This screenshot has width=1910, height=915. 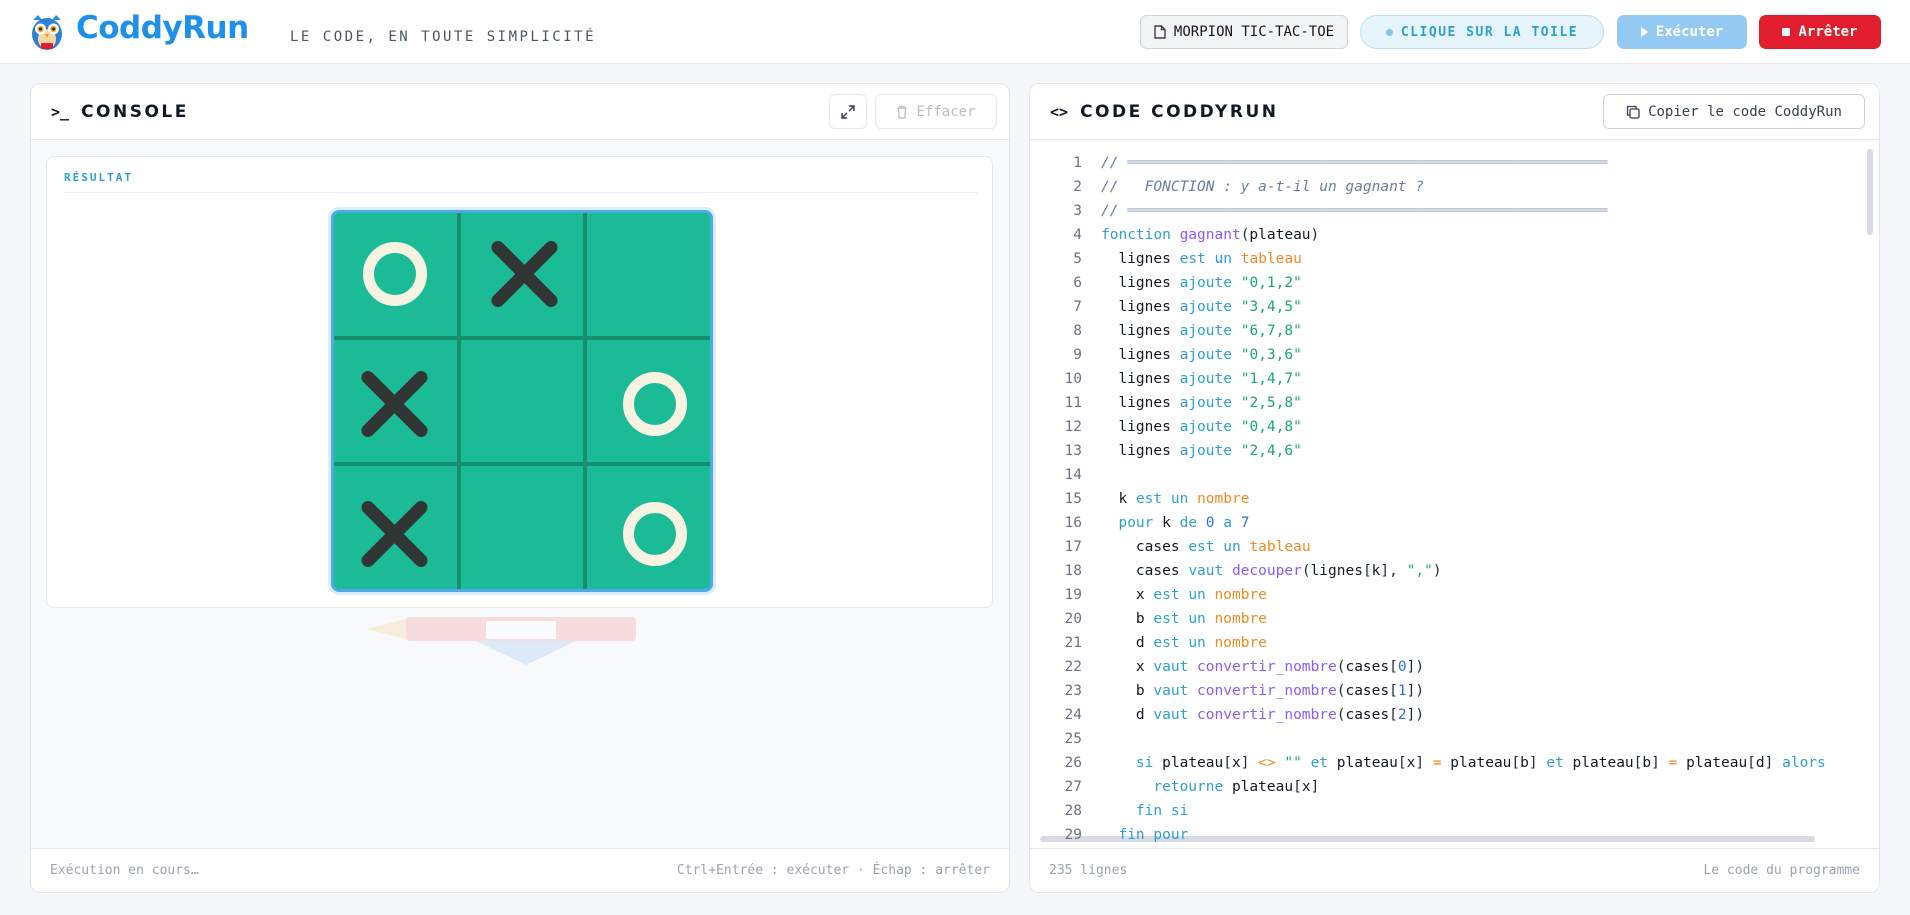 What do you see at coordinates (1073, 667) in the screenshot?
I see `line-number: 22` at bounding box center [1073, 667].